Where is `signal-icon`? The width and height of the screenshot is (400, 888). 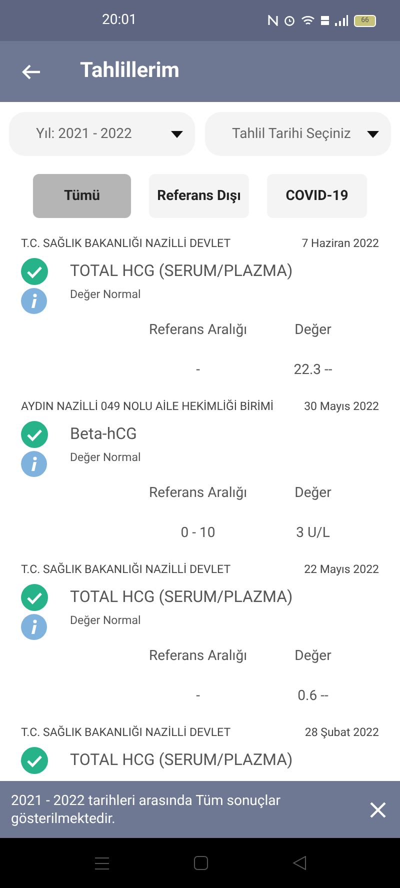 signal-icon is located at coordinates (341, 20).